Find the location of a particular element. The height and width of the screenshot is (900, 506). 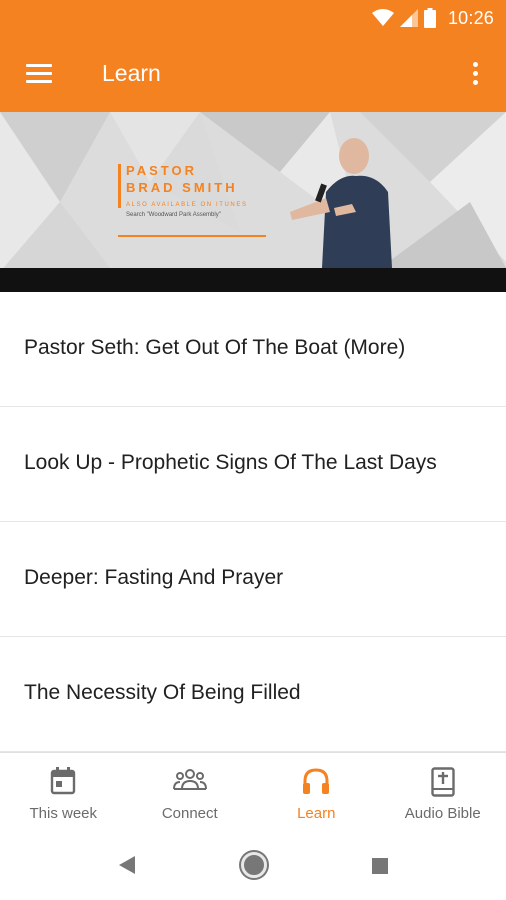

status-icons: 10:26 is located at coordinates (432, 18).